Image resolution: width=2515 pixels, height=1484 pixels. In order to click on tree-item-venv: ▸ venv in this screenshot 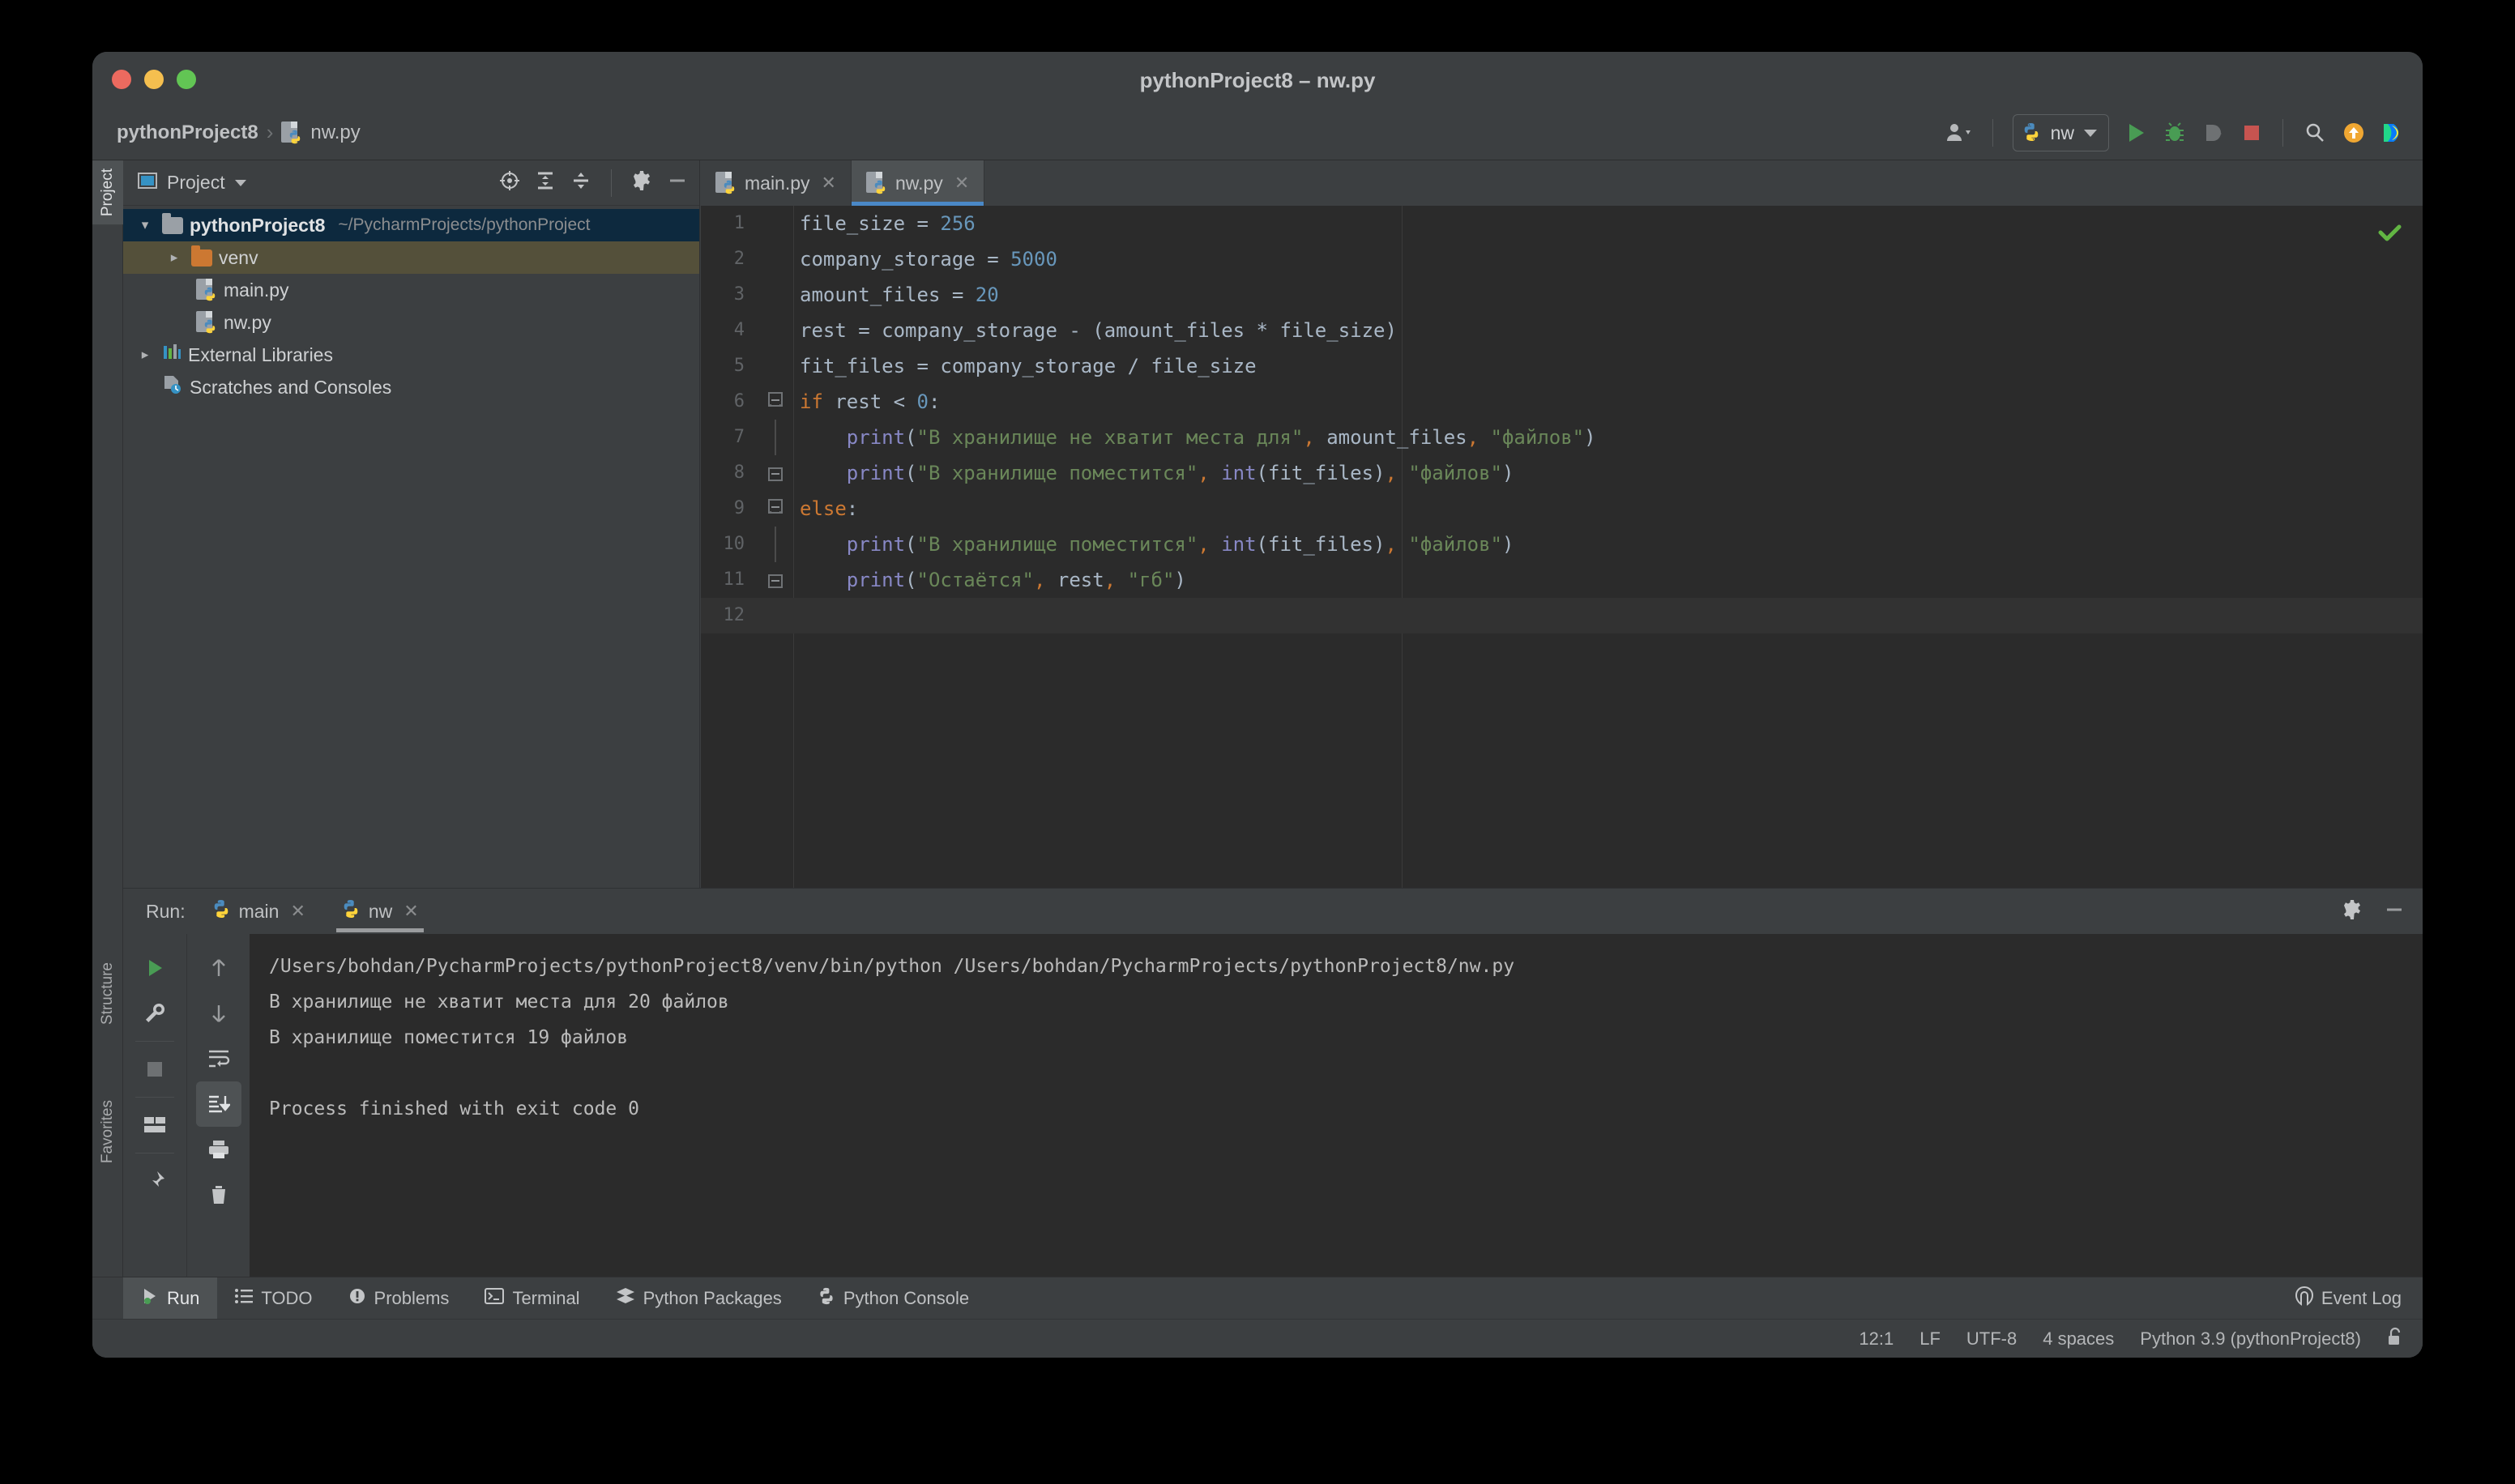, I will do `click(411, 257)`.